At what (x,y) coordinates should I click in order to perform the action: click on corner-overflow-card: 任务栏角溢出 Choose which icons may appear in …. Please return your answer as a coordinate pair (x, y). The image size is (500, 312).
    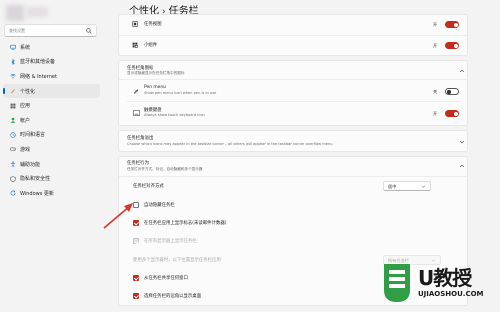
    Looking at the image, I should click on (293, 141).